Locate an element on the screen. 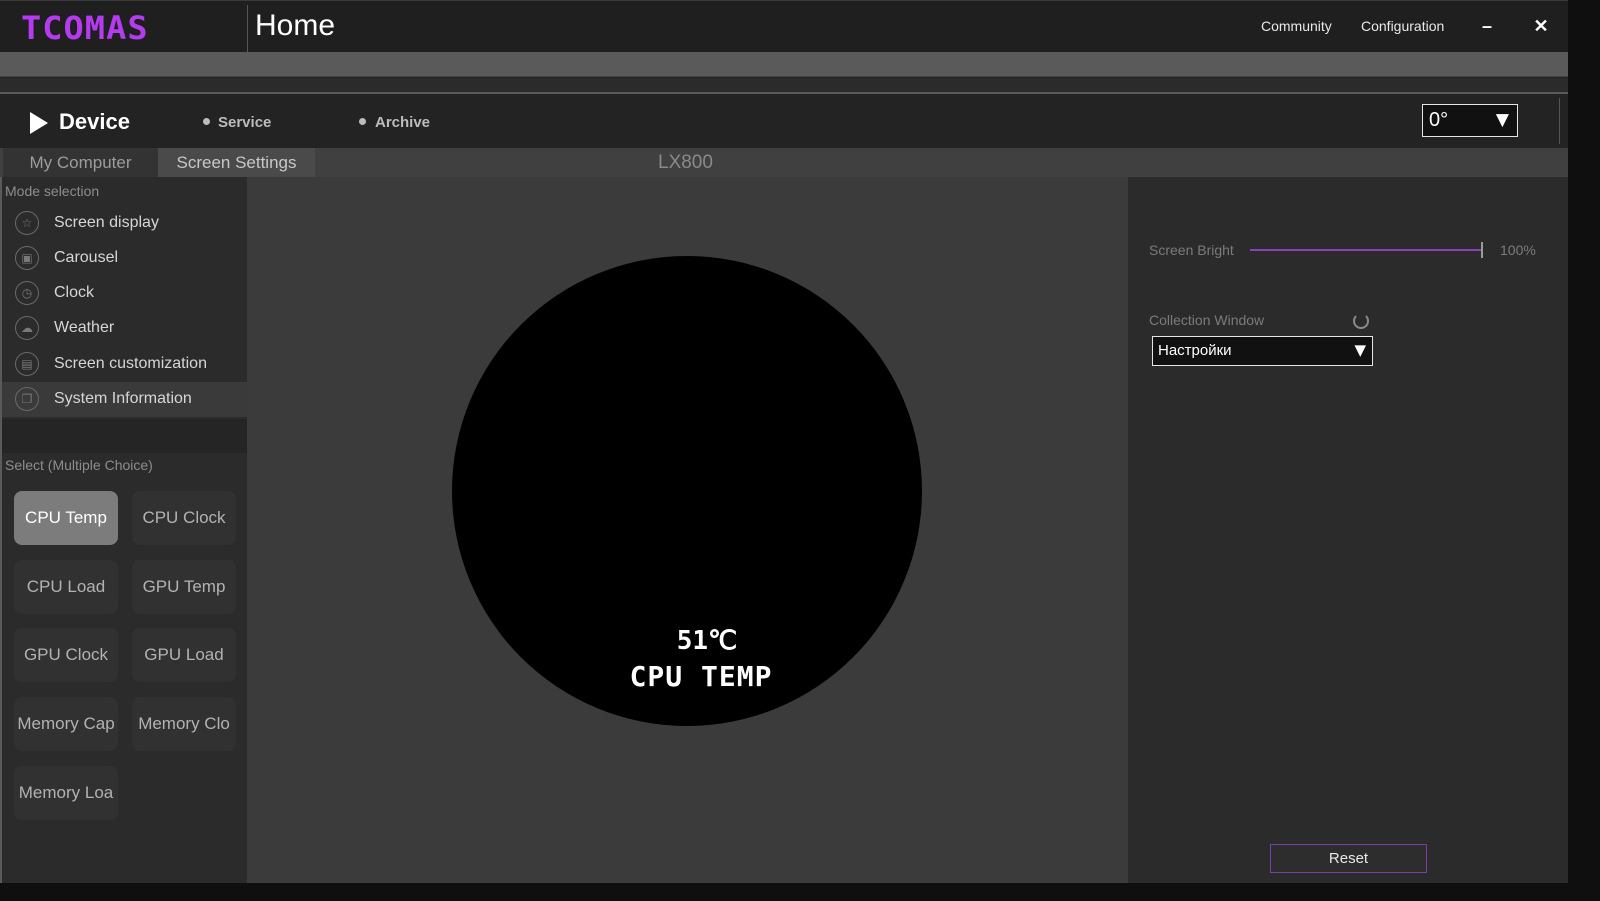  device-name: LX800 is located at coordinates (685, 162).